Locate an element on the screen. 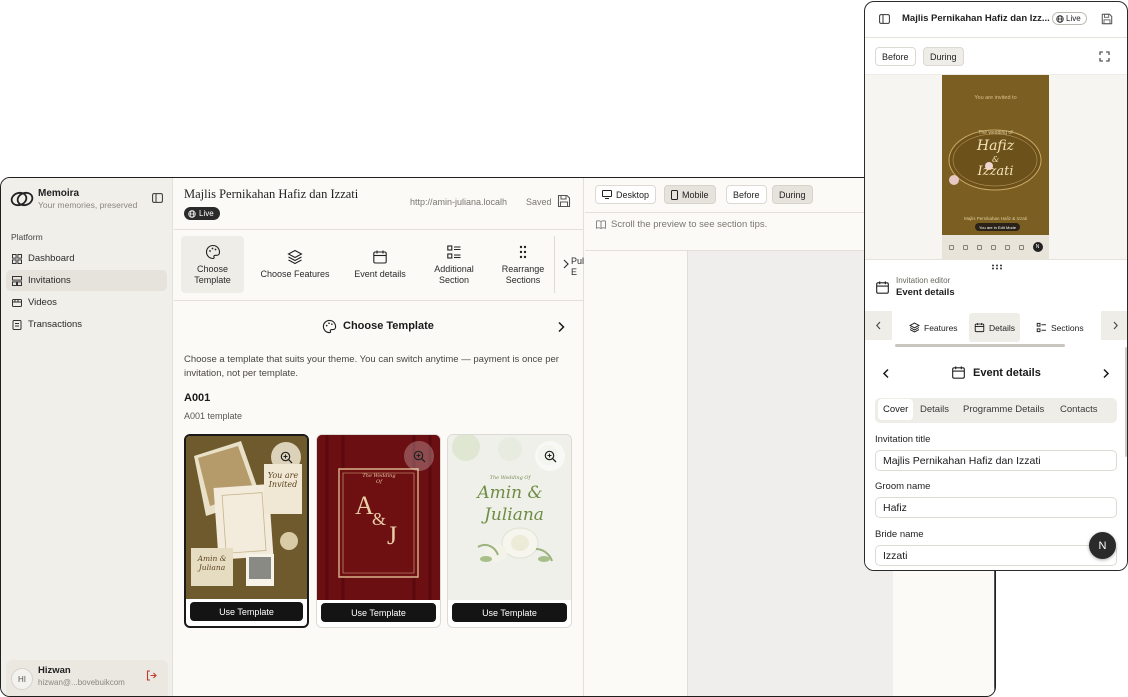 This screenshot has height=697, width=1128. step-publish-partial: Pul E is located at coordinates (569, 264).